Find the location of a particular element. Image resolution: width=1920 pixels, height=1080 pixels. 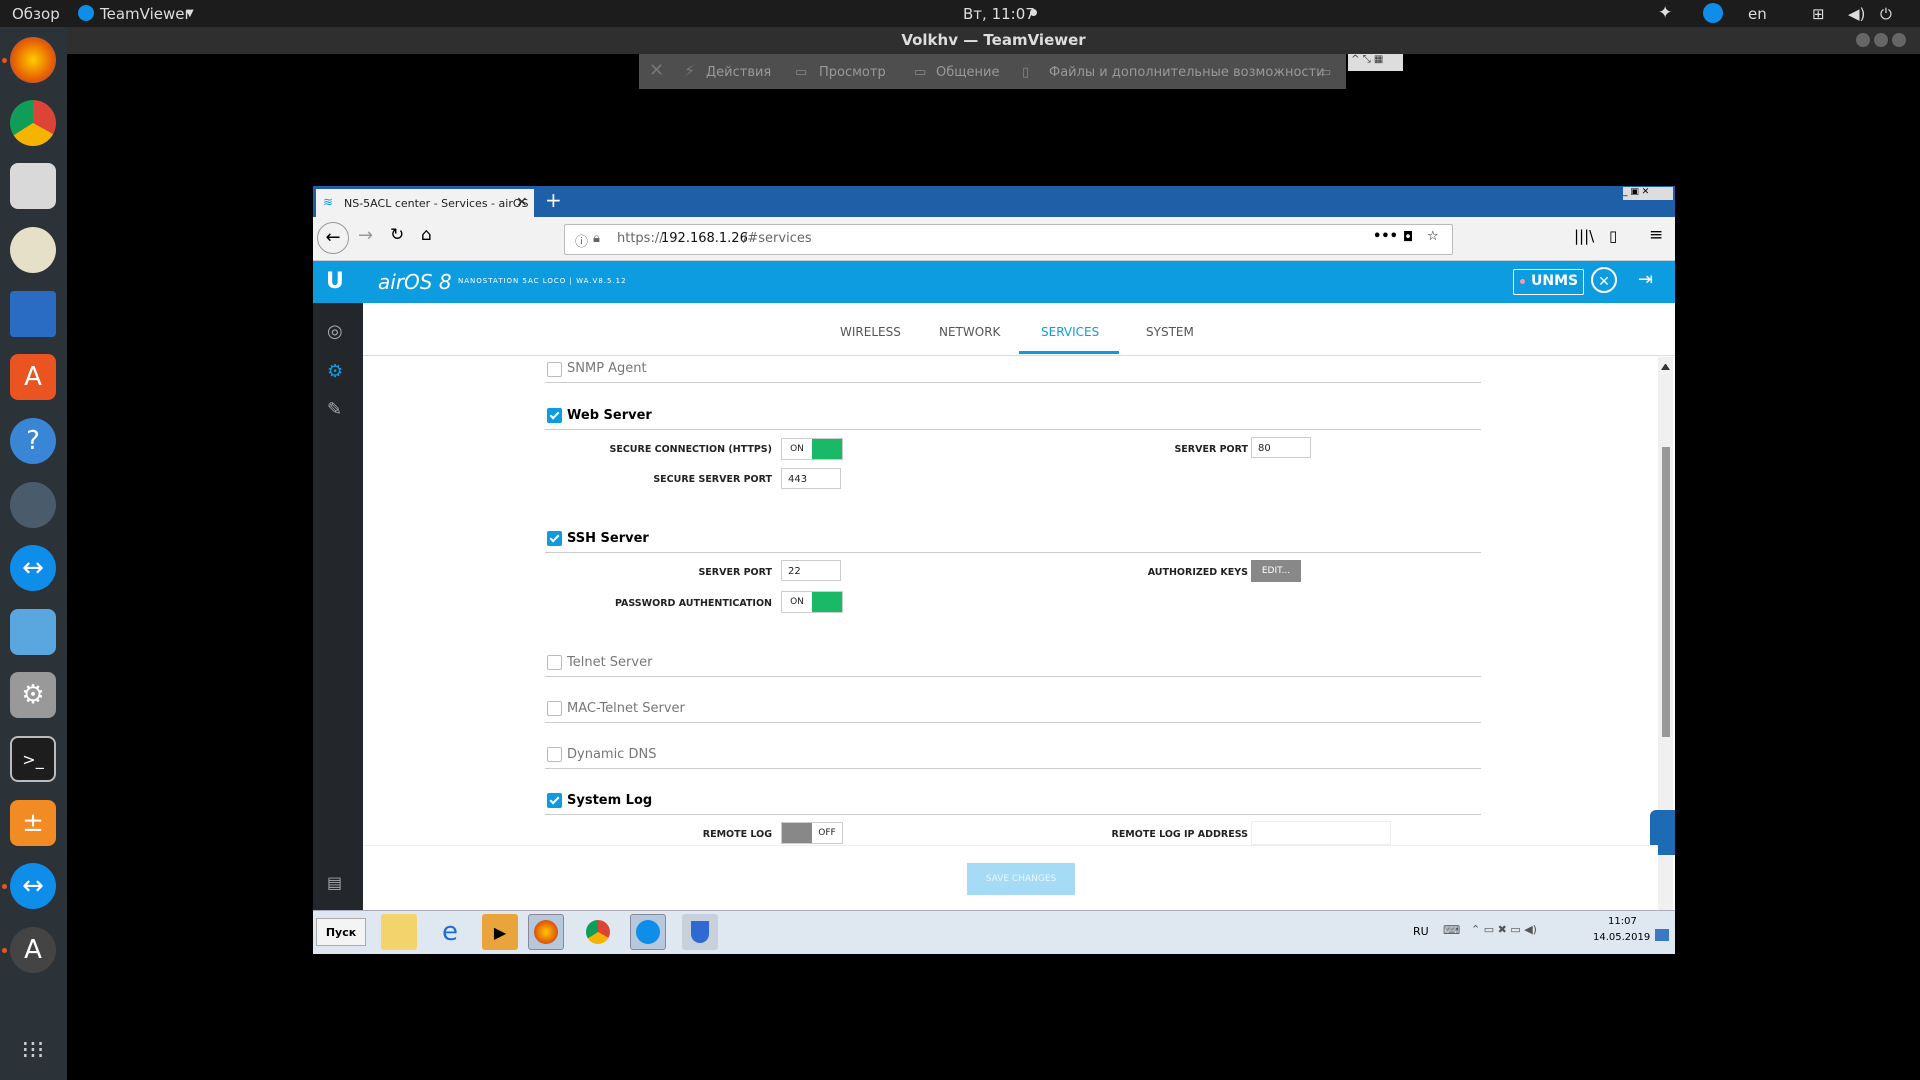

sidebar-toggle-icon: ▯ is located at coordinates (1613, 236).